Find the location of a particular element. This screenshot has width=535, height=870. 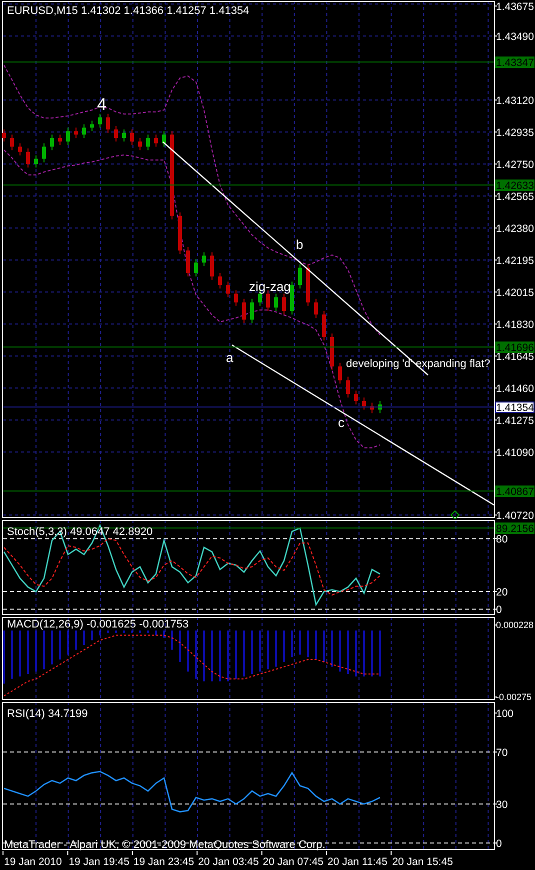

axis-label: 70 is located at coordinates (502, 752).